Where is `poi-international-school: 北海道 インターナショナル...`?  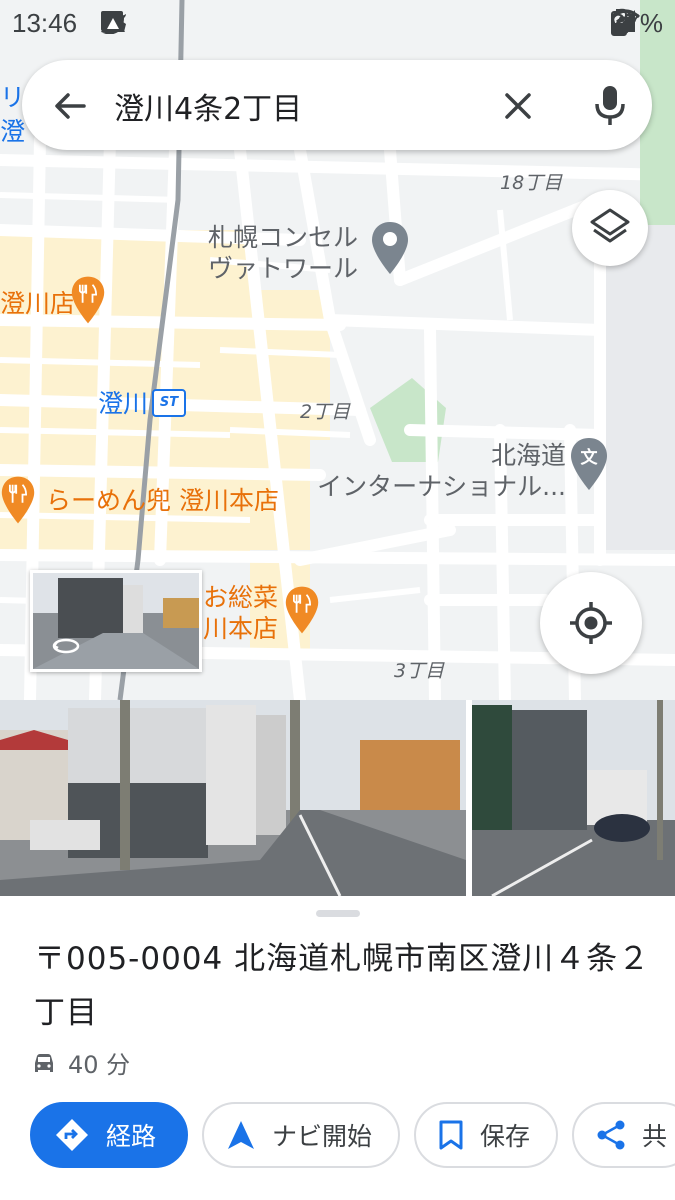
poi-international-school: 北海道 インターナショナル... is located at coordinates (440, 471).